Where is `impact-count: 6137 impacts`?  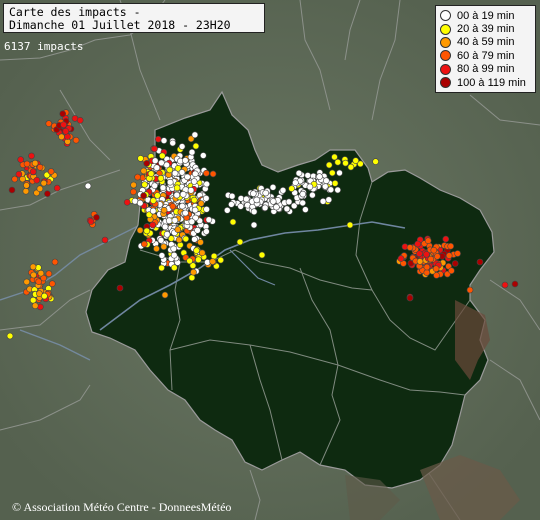 impact-count: 6137 impacts is located at coordinates (44, 46).